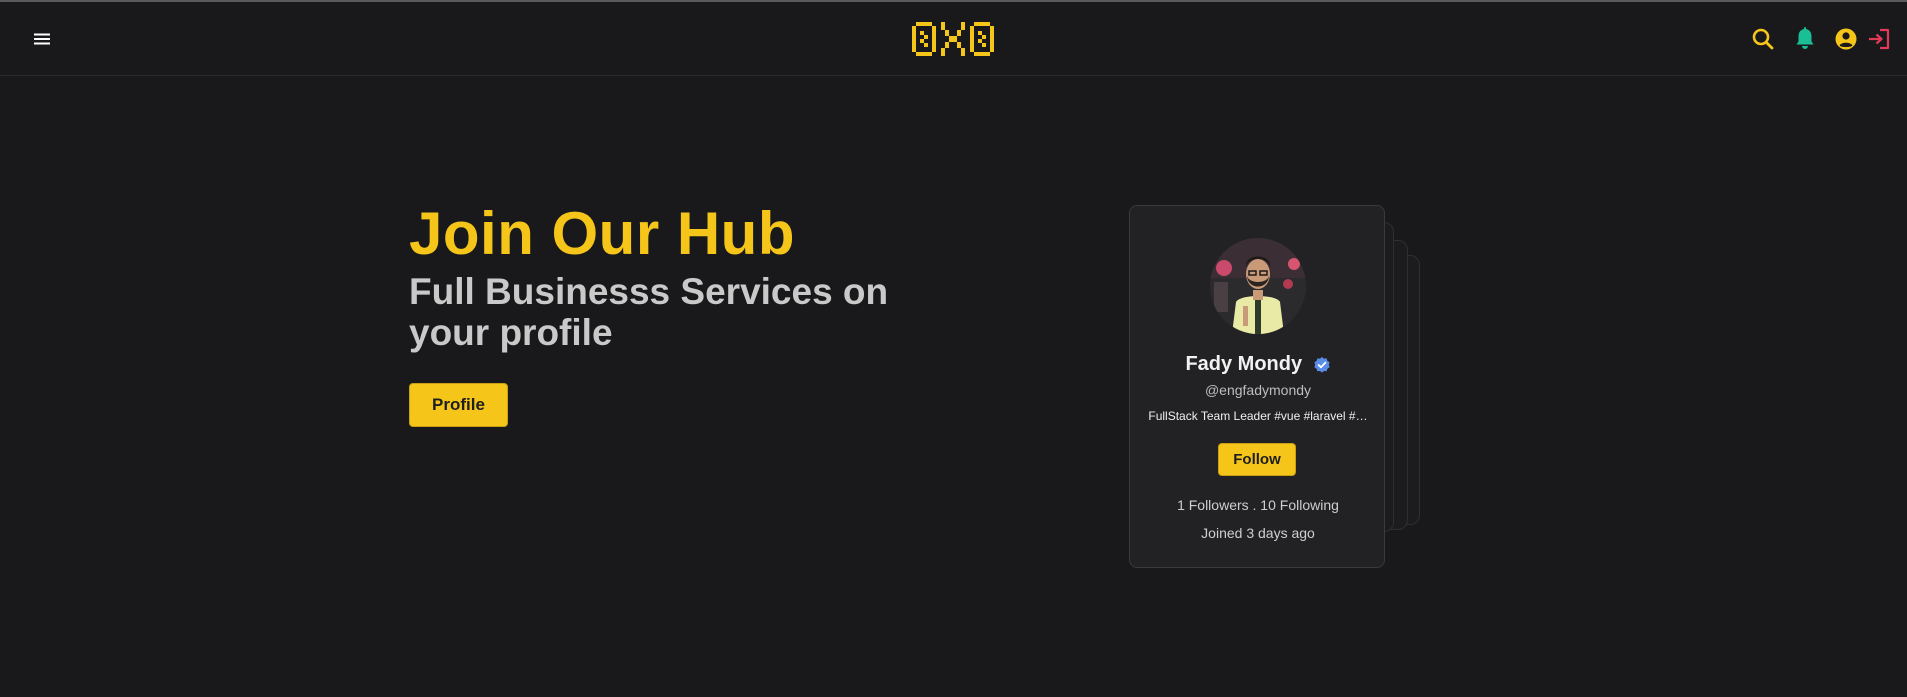  Describe the element at coordinates (1258, 505) in the screenshot. I see `follow-stats: 1 Followers . 10 Following` at that location.